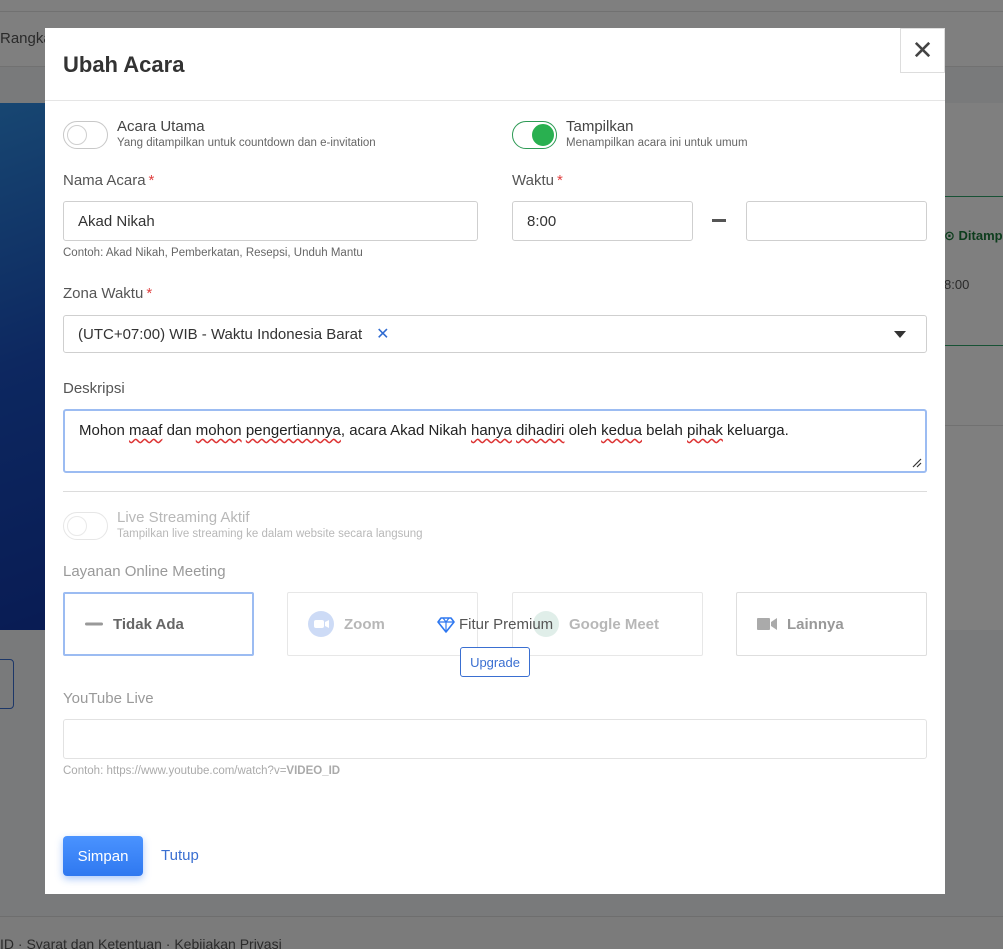 This screenshot has width=1003, height=949. Describe the element at coordinates (218, 430) in the screenshot. I see `misspelled-word: mohon` at that location.